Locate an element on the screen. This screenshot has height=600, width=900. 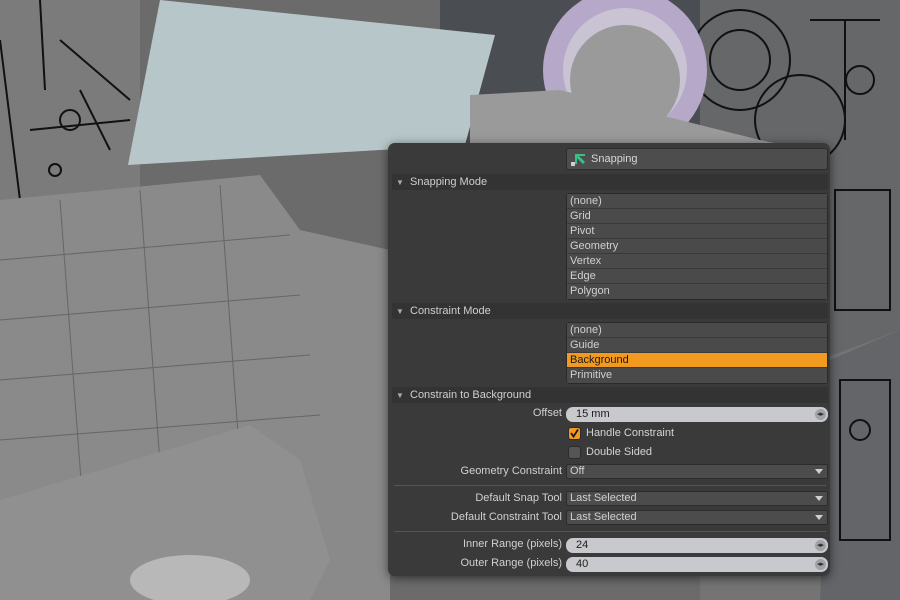
default-snap-tool-label: Default Snap Tool is located at coordinates (518, 498).